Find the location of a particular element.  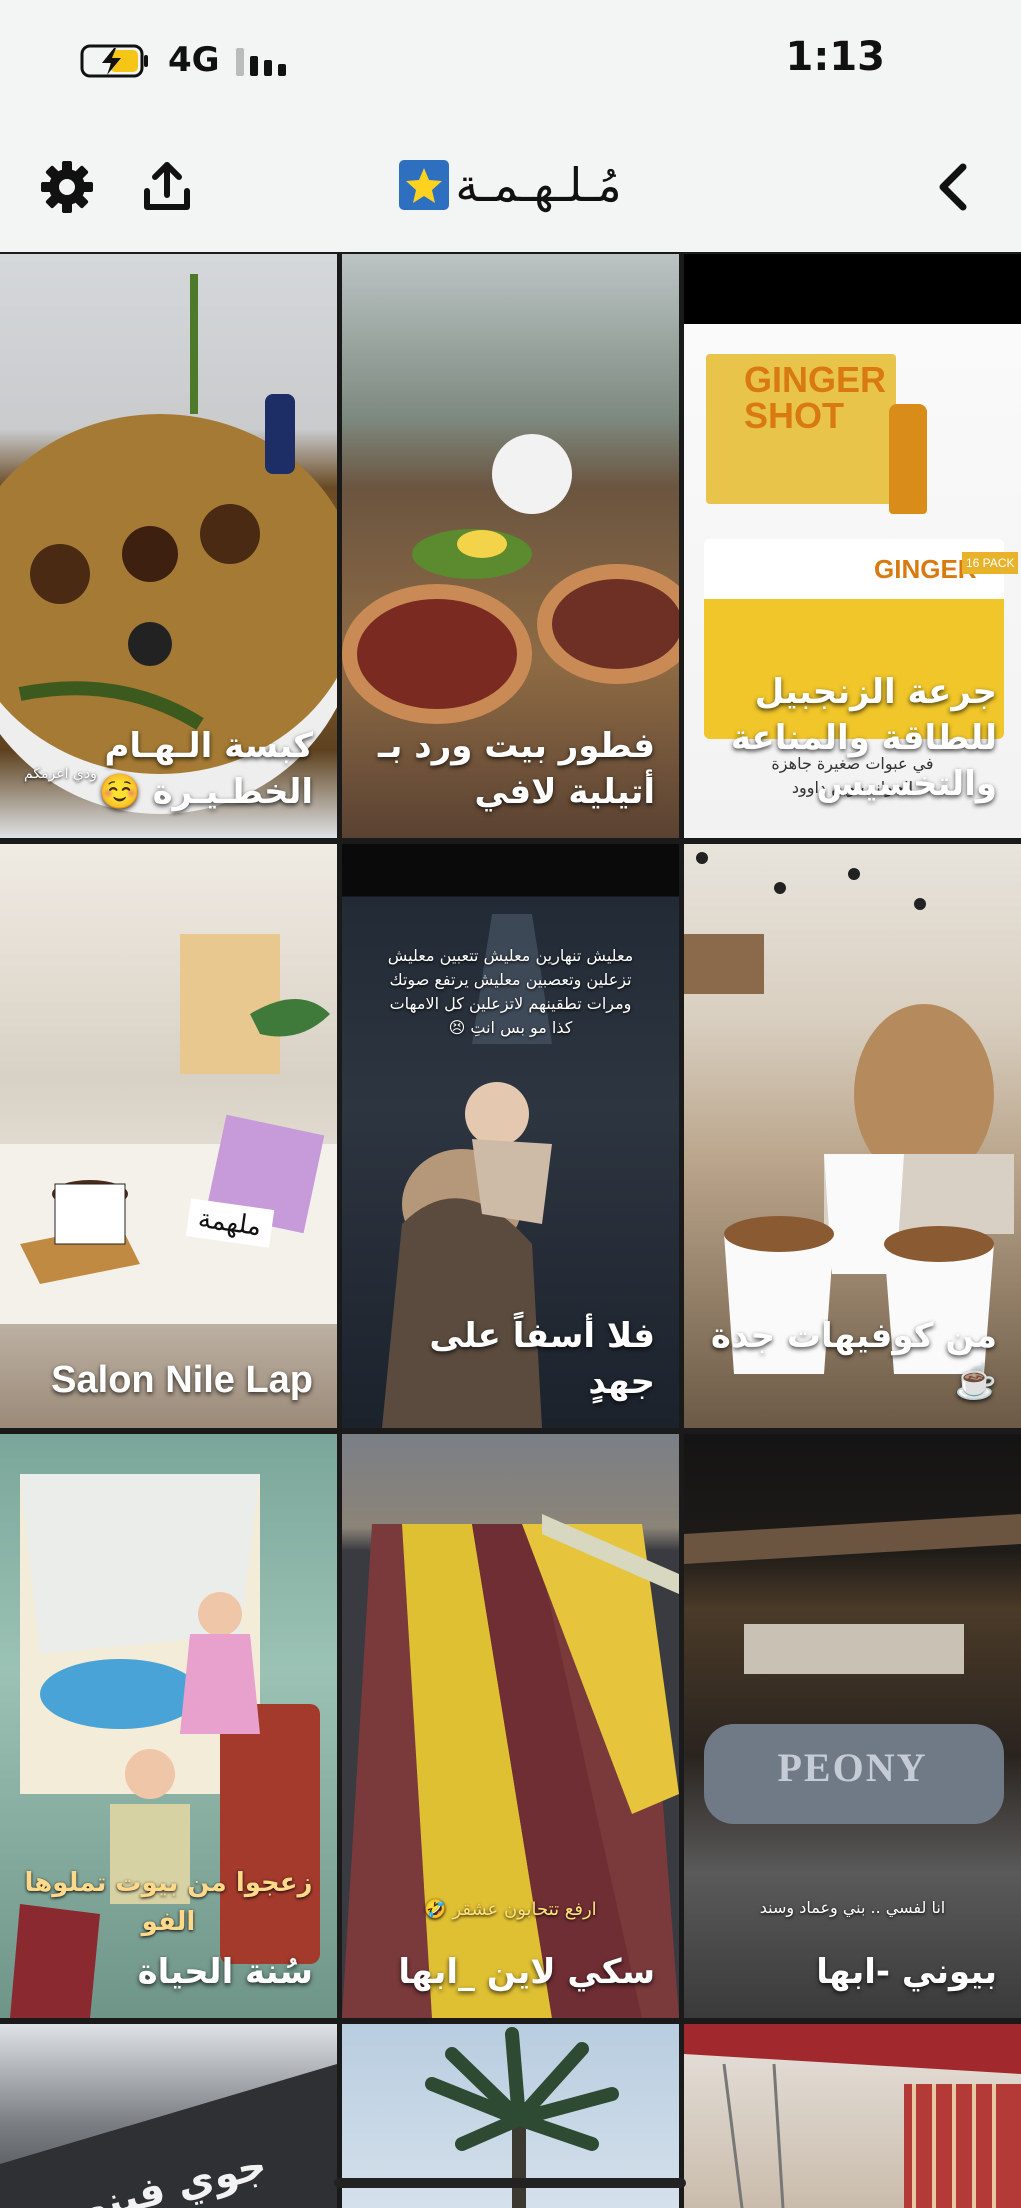

home-indicator is located at coordinates (510, 2183).